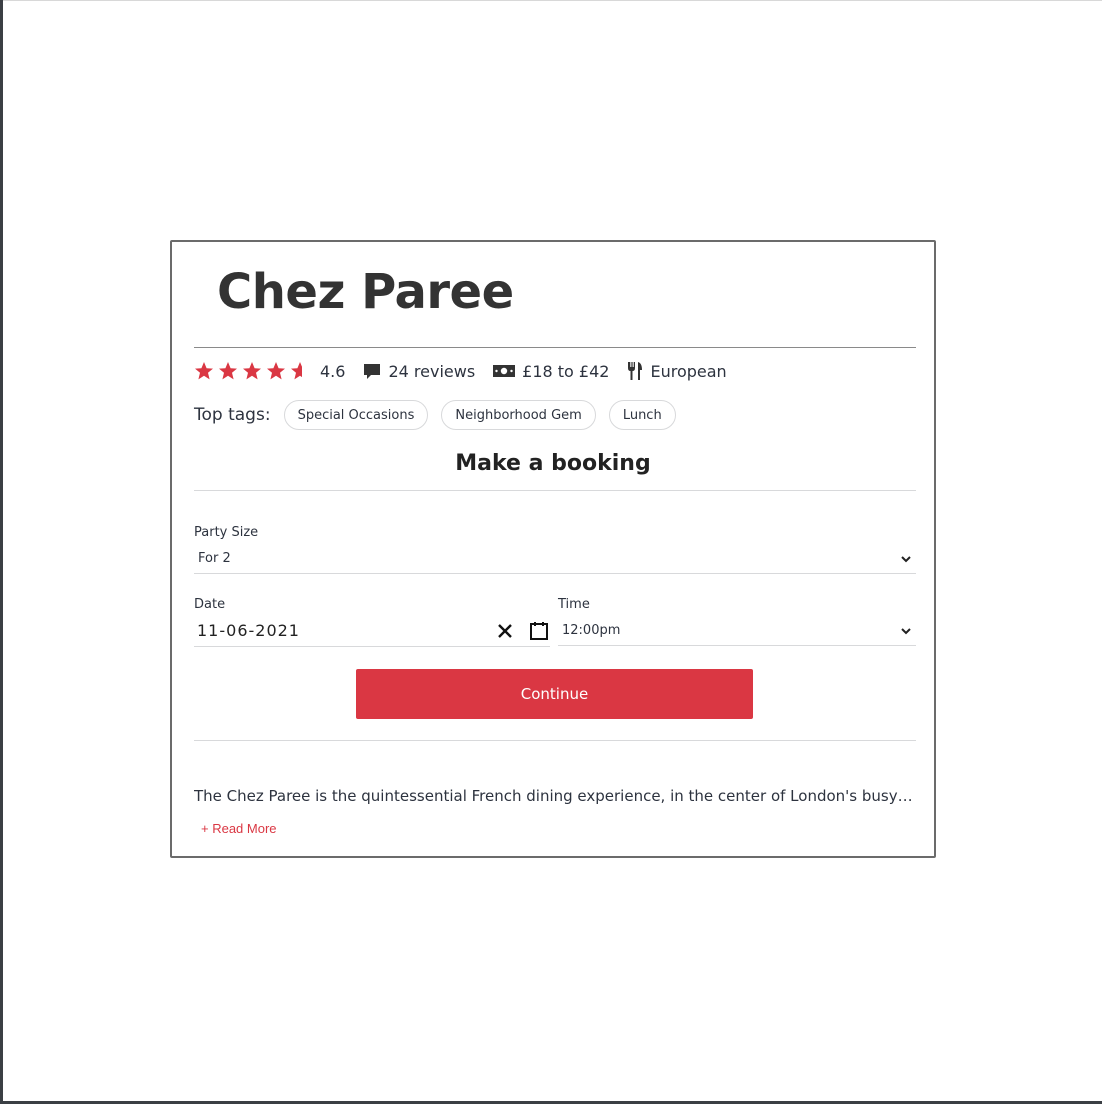 The width and height of the screenshot is (1102, 1104). I want to click on rating-value: 4.6, so click(333, 371).